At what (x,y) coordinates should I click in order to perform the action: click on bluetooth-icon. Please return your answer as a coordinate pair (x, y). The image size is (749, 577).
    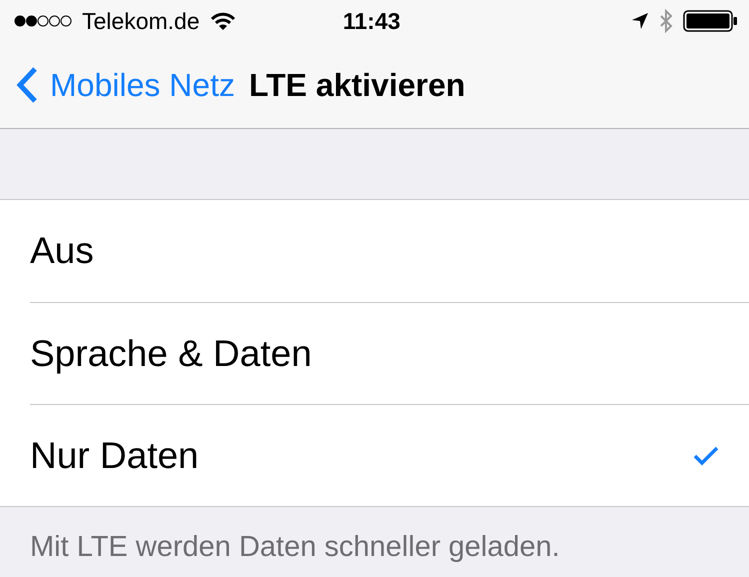
    Looking at the image, I should click on (666, 21).